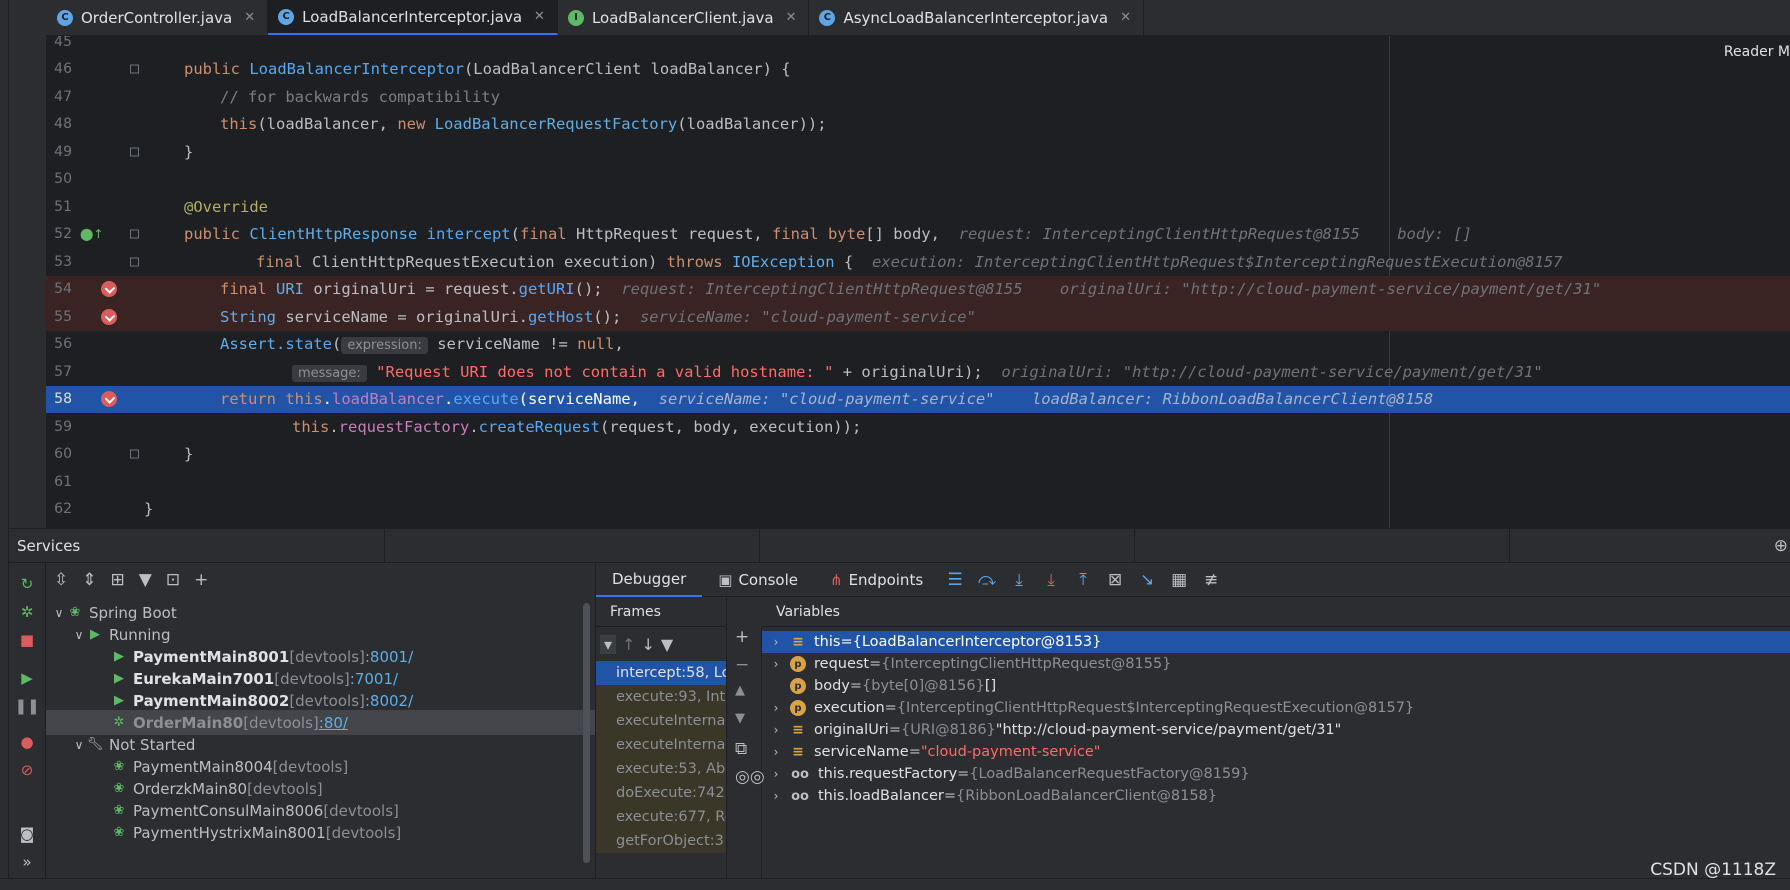 This screenshot has width=1790, height=890. I want to click on drop-frame-icon: ⊠, so click(1115, 580).